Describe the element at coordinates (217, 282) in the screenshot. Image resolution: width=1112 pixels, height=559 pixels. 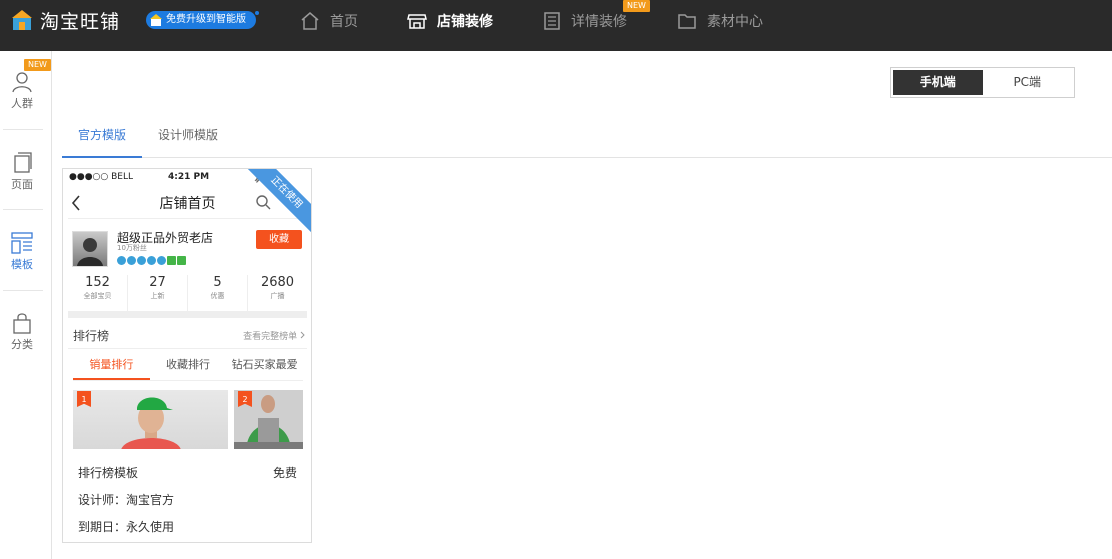
I see `stat-value: 5` at that location.